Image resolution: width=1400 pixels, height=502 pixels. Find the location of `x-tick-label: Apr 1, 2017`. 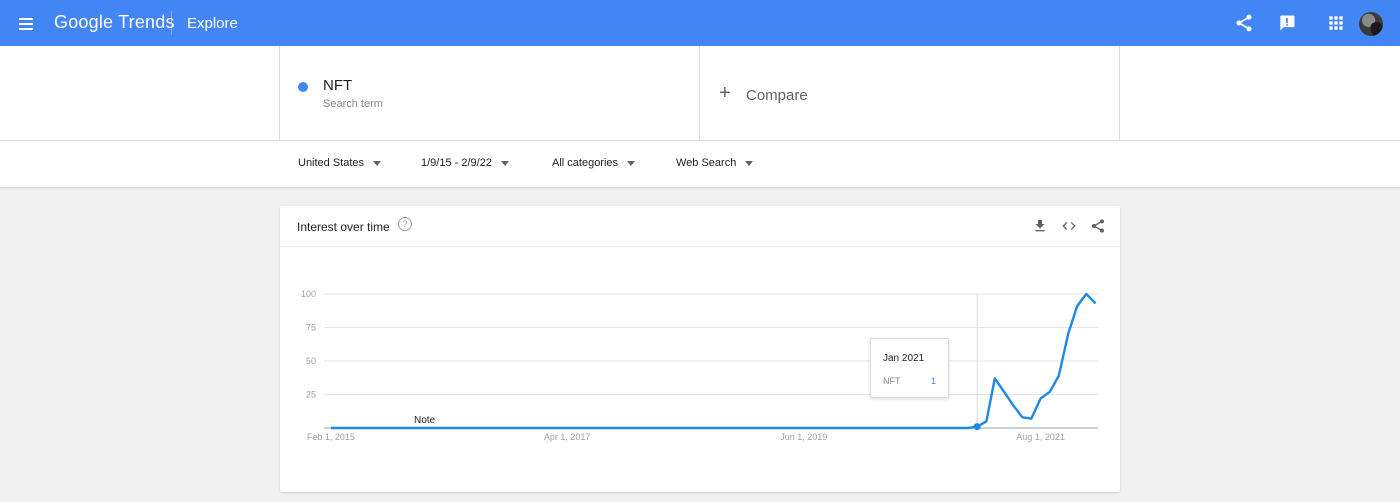

x-tick-label: Apr 1, 2017 is located at coordinates (567, 437).